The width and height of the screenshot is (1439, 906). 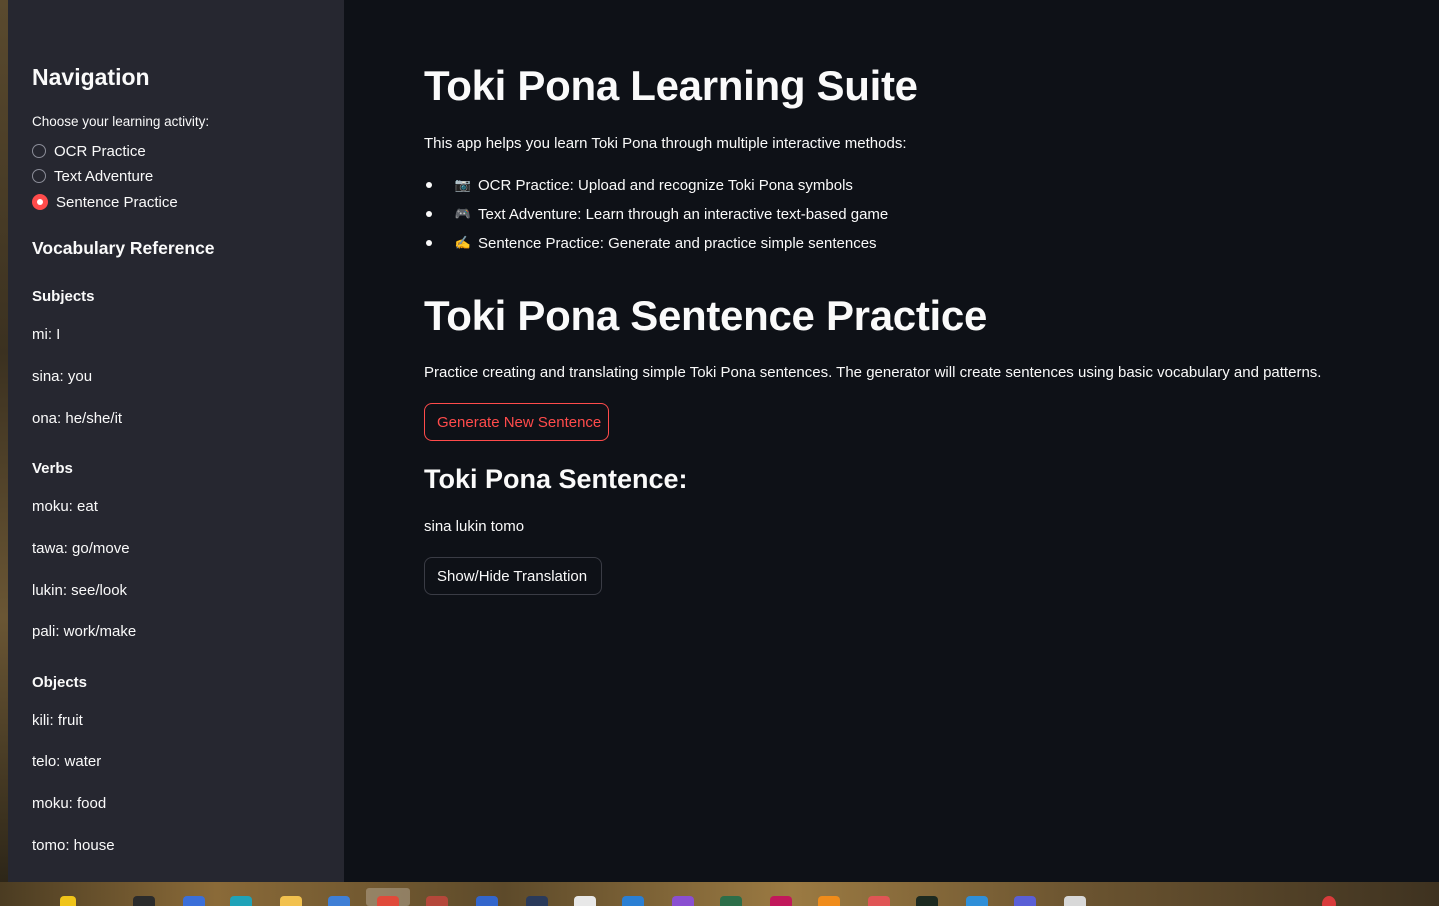 What do you see at coordinates (291, 901) in the screenshot?
I see `file-explorer-icon` at bounding box center [291, 901].